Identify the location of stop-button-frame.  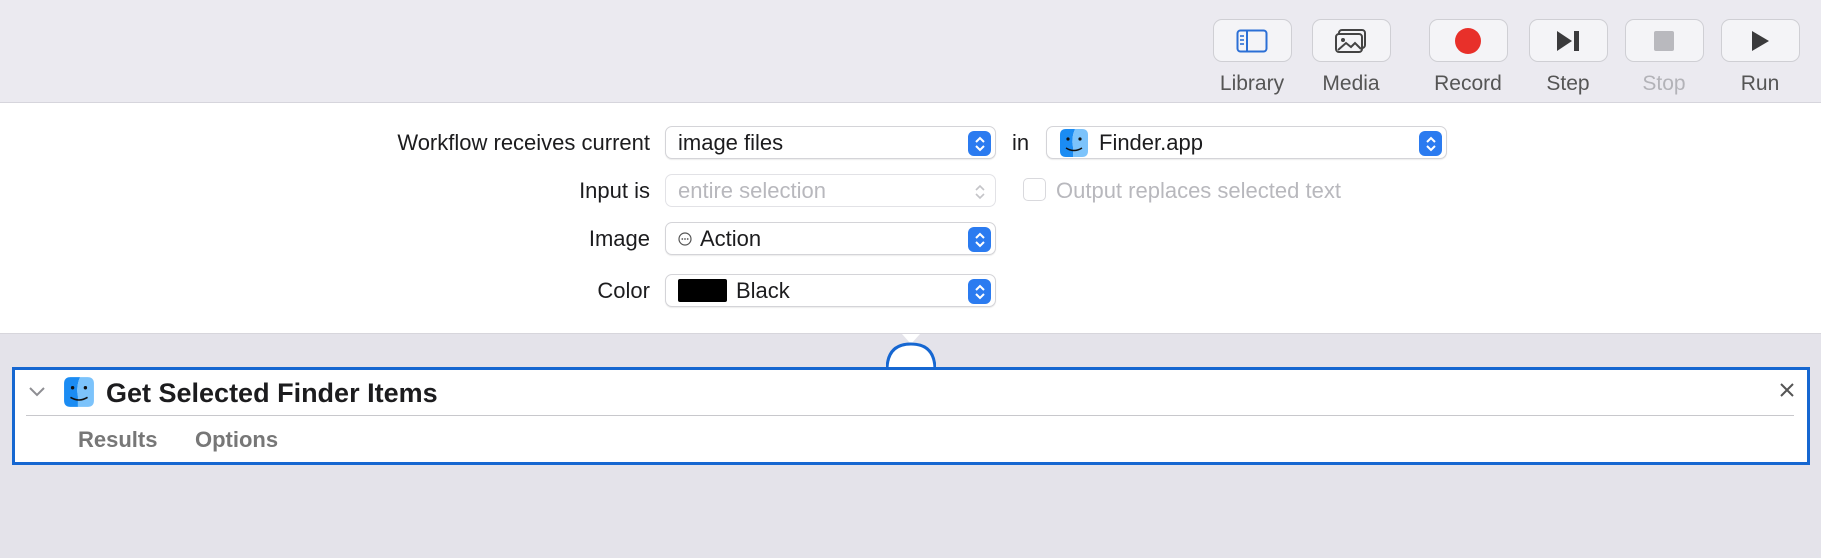
(1664, 40).